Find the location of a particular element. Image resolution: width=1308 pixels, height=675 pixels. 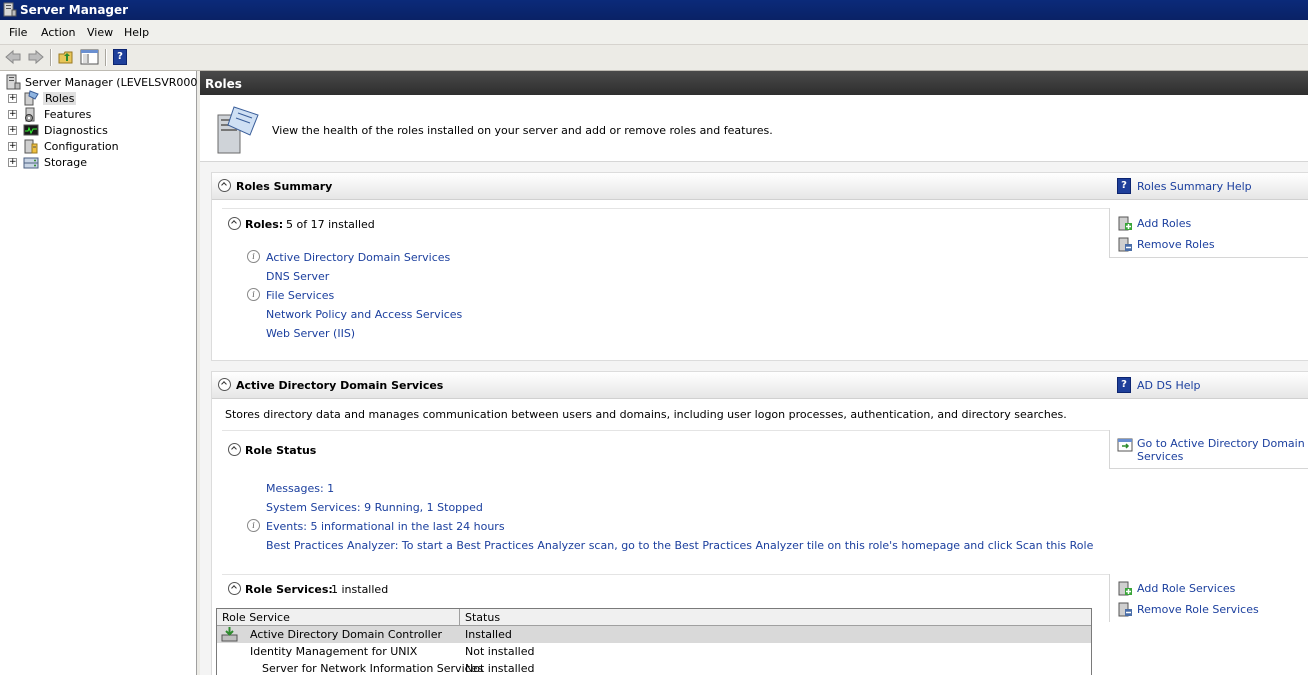

tree-item-label: Features is located at coordinates (68, 114).